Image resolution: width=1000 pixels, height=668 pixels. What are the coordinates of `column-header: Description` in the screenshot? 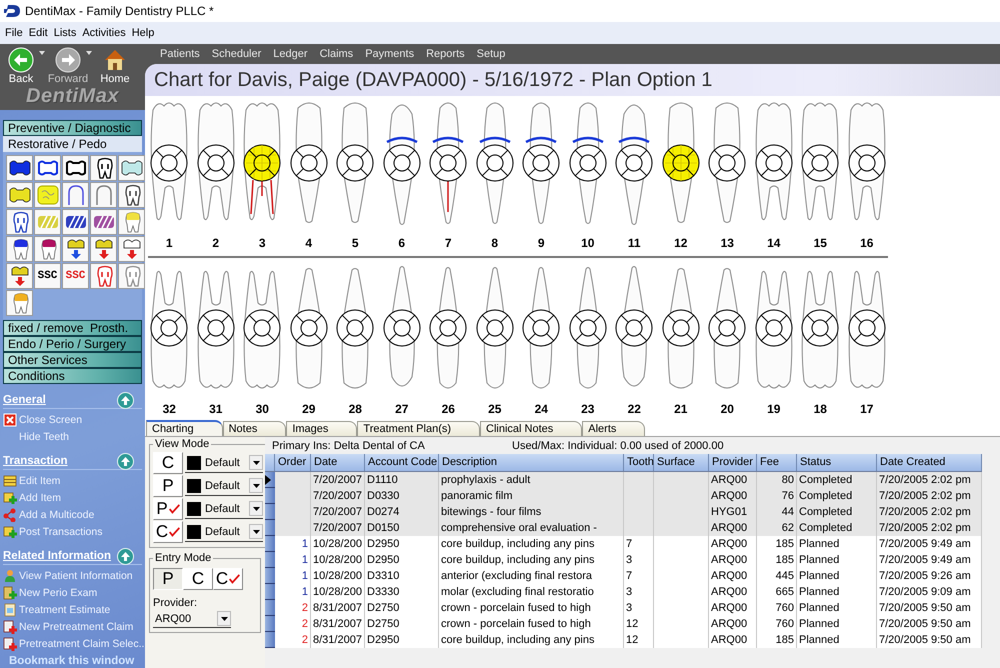 It's located at (531, 462).